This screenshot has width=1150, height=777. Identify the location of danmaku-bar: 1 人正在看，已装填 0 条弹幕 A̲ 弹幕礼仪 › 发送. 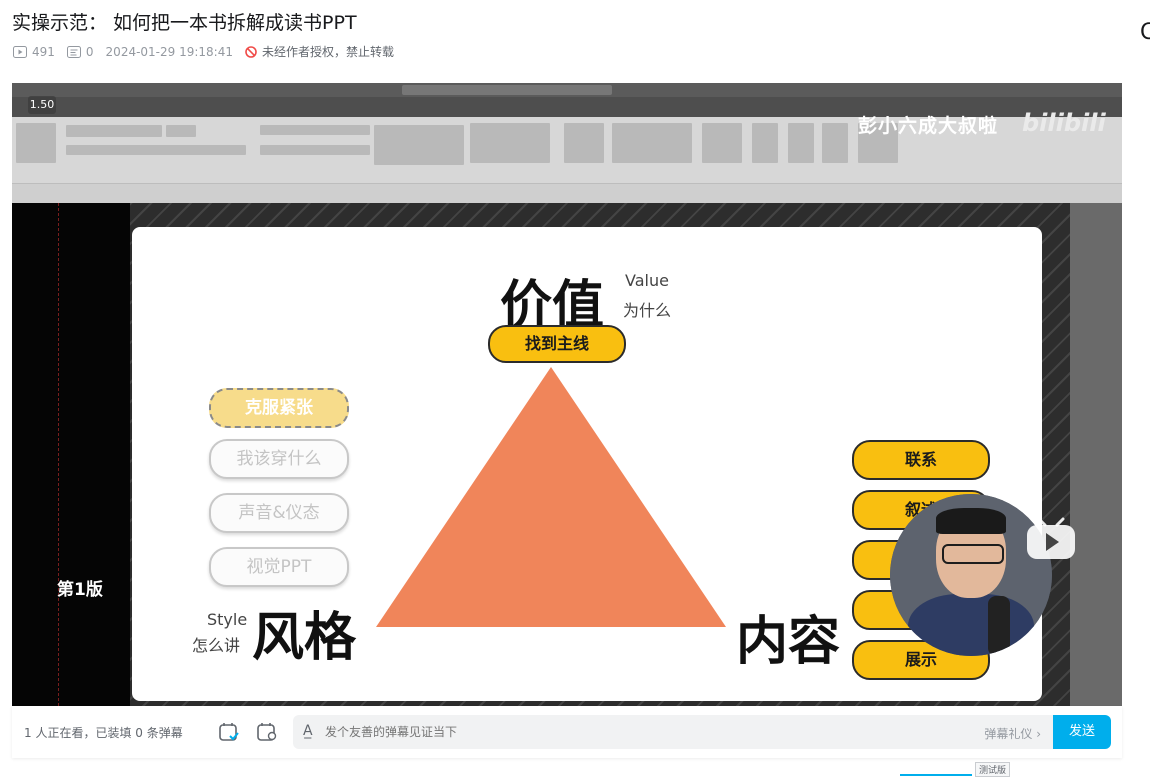
(567, 732).